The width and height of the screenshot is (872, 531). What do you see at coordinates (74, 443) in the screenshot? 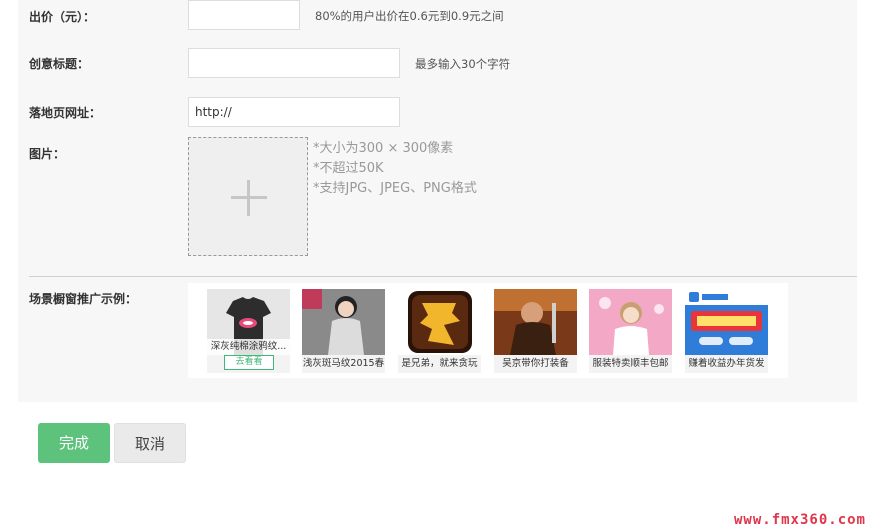
I see `submit-button: 完成` at bounding box center [74, 443].